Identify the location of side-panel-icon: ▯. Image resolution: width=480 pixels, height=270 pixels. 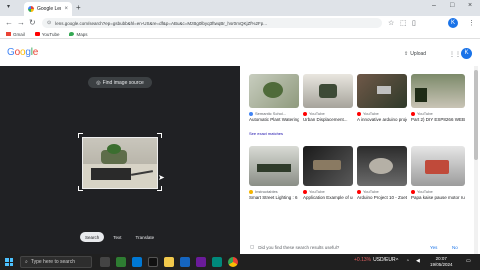
(414, 23).